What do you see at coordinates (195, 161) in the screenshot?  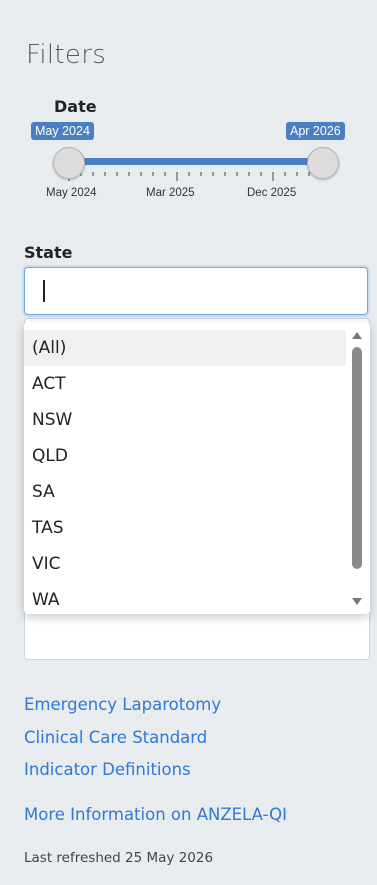 I see `date-slider-track` at bounding box center [195, 161].